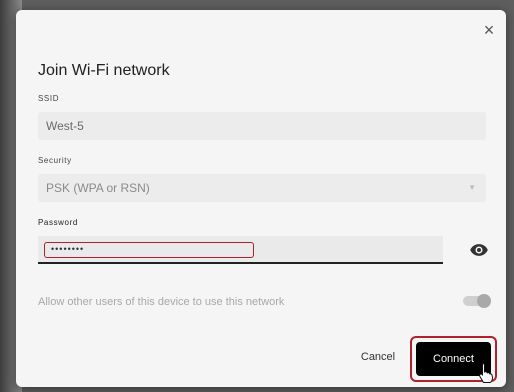 The height and width of the screenshot is (392, 514). I want to click on ssid-label: SSID, so click(49, 98).